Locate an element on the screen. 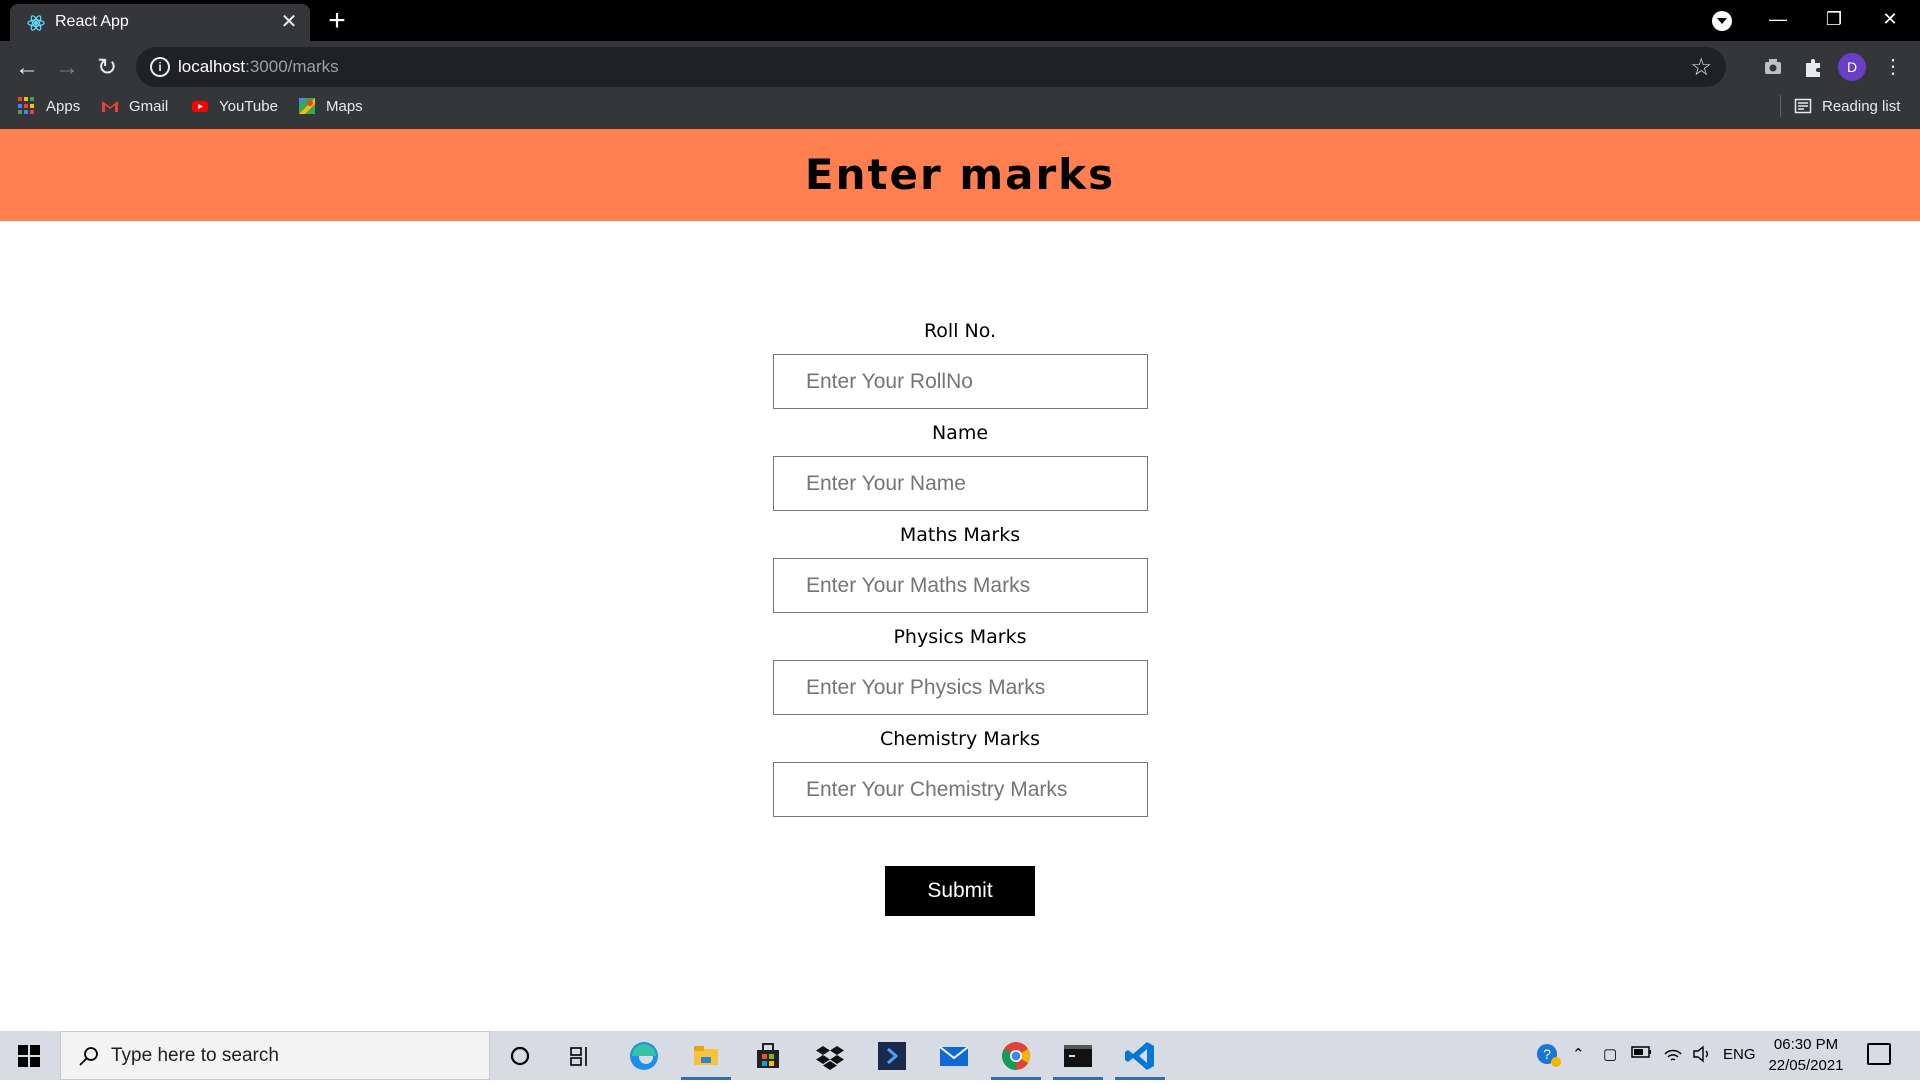 The height and width of the screenshot is (1084, 1920). page-title: Enter marks is located at coordinates (960, 174).